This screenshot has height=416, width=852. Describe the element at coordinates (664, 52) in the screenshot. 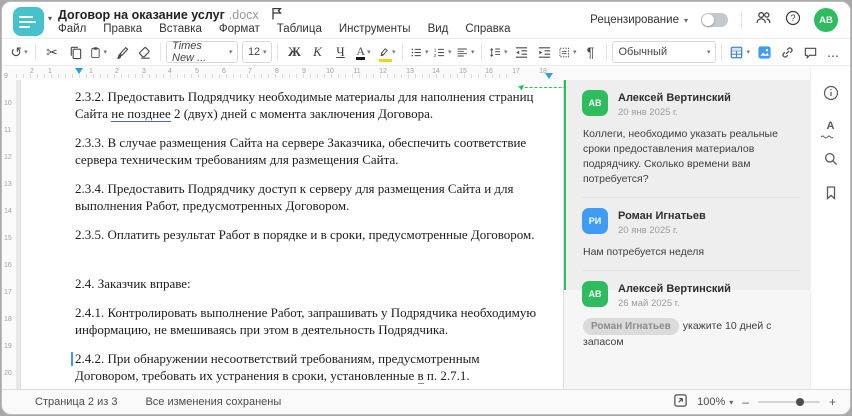

I see `paragraph-style-select: Обычный ▾` at that location.